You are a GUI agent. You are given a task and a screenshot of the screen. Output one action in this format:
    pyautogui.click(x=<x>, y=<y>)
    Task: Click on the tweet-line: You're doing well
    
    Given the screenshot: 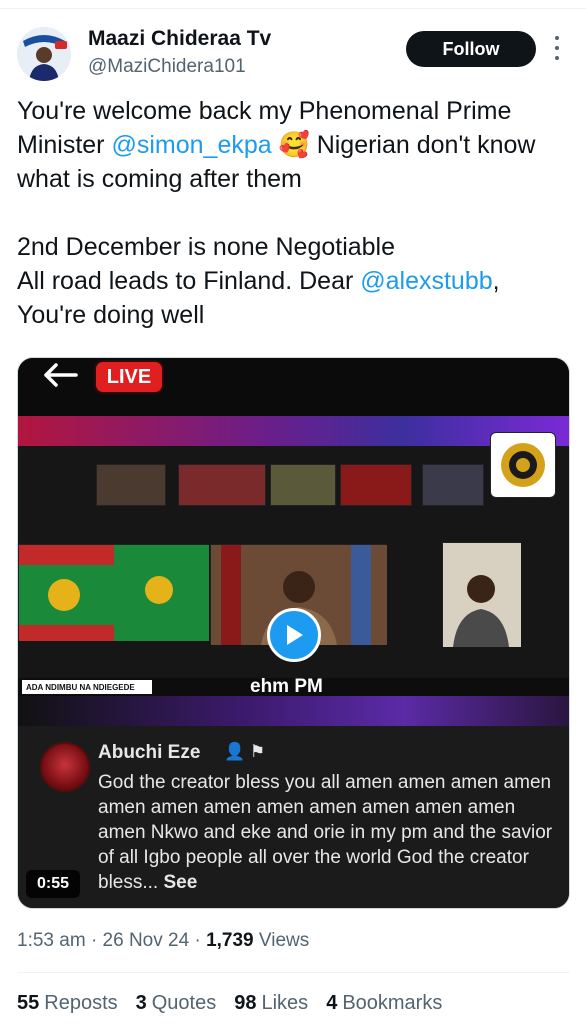 What is the action you would take?
    pyautogui.click(x=111, y=315)
    